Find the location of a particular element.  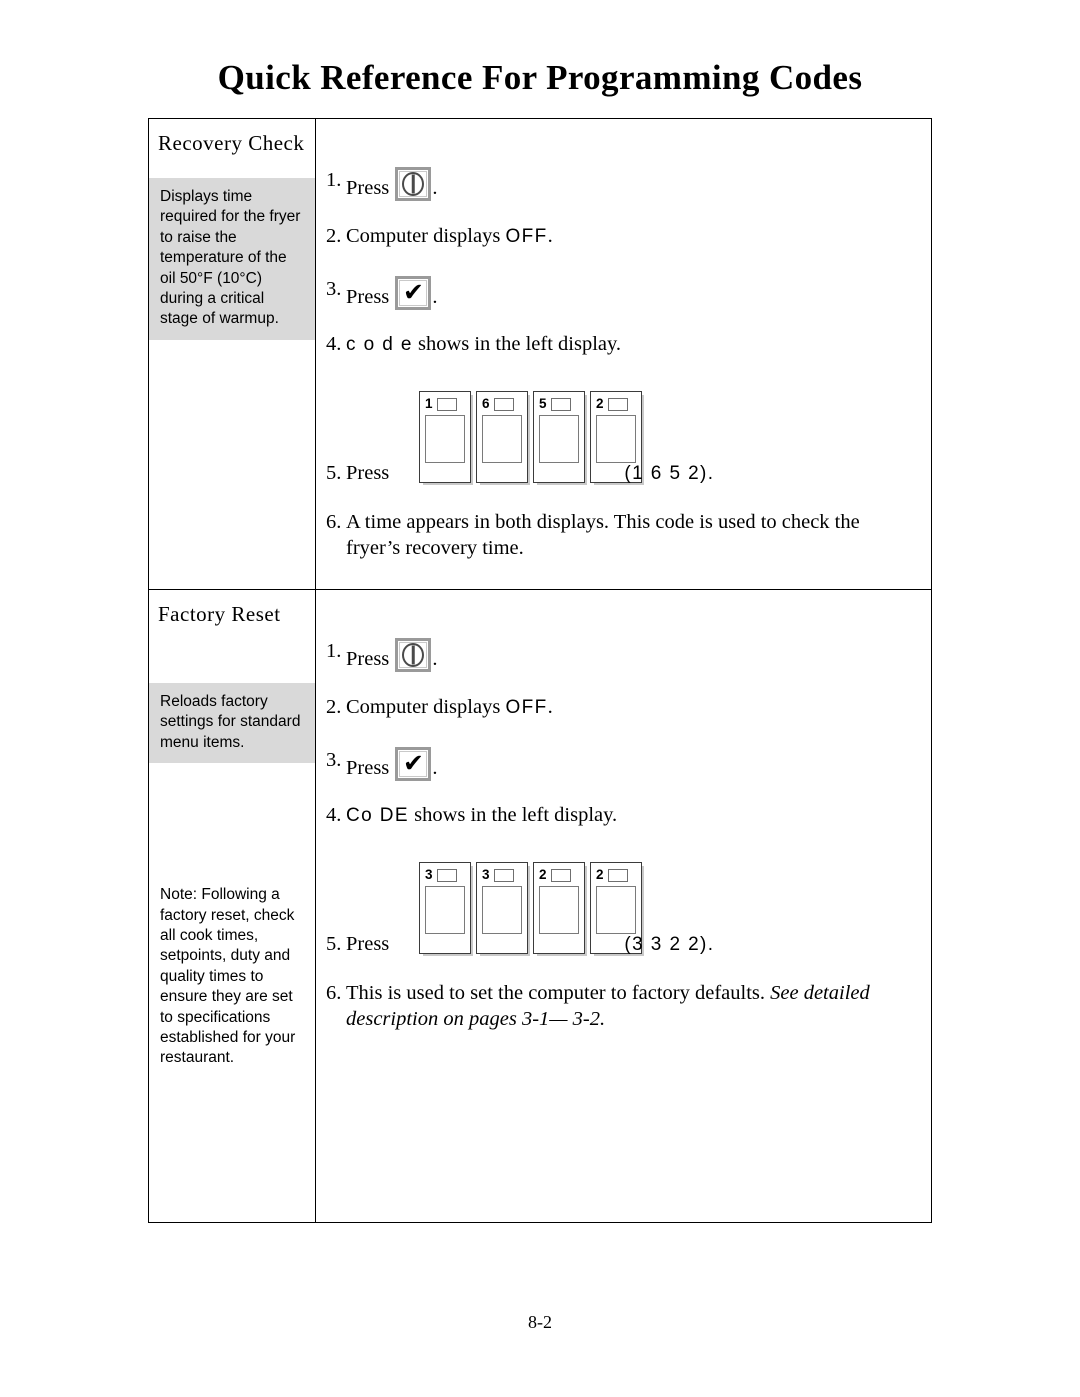

step-item: 4. Co DE shows in the left display. is located at coordinates (623, 815).